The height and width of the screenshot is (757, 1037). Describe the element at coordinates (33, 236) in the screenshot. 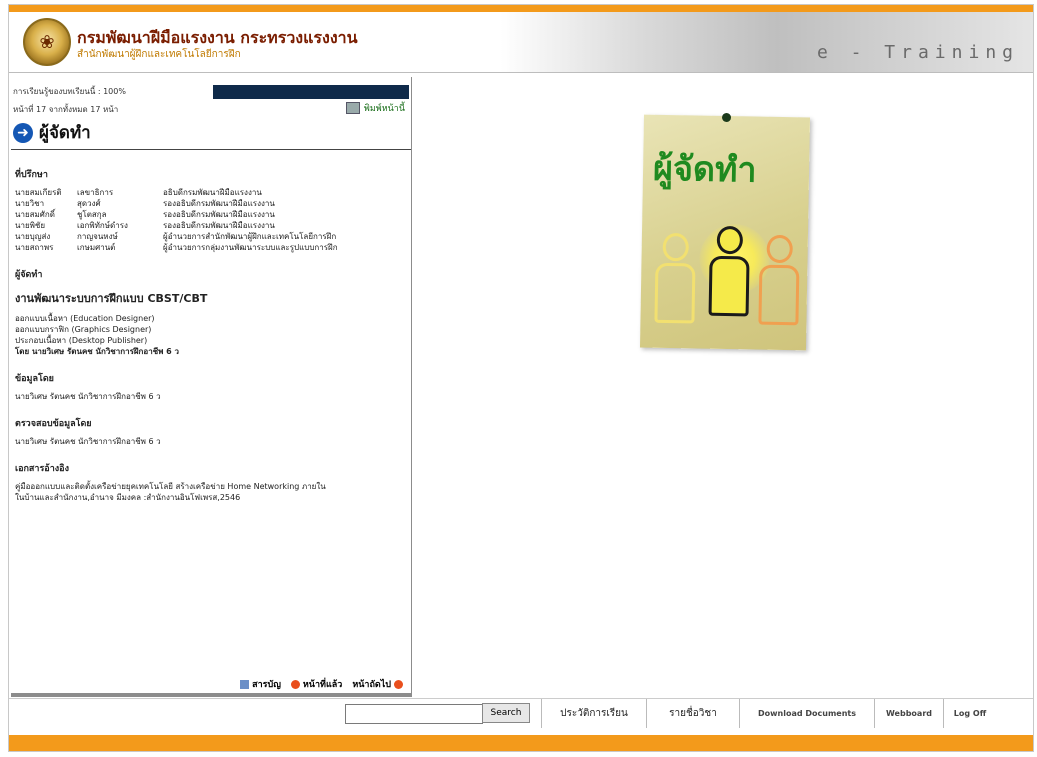

I see `advisor-first-name: นายบุญส่ง` at that location.